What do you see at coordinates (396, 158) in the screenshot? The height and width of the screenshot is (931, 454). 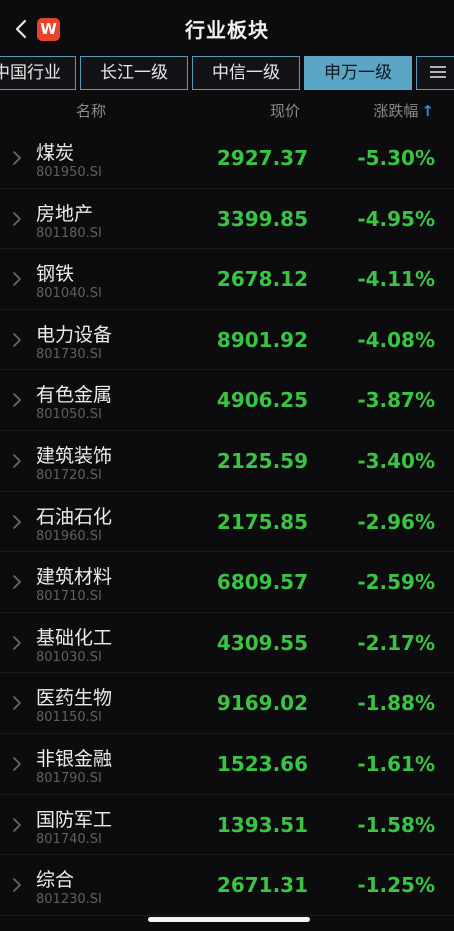 I see `sector-change: -5.30%` at bounding box center [396, 158].